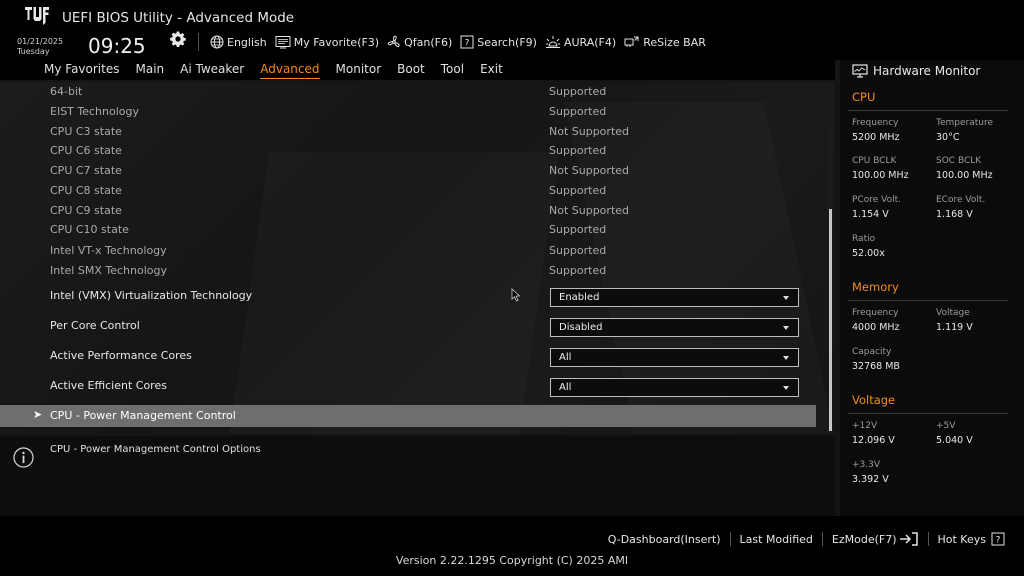 This screenshot has width=1024, height=576. I want to click on gear-icon, so click(178, 39).